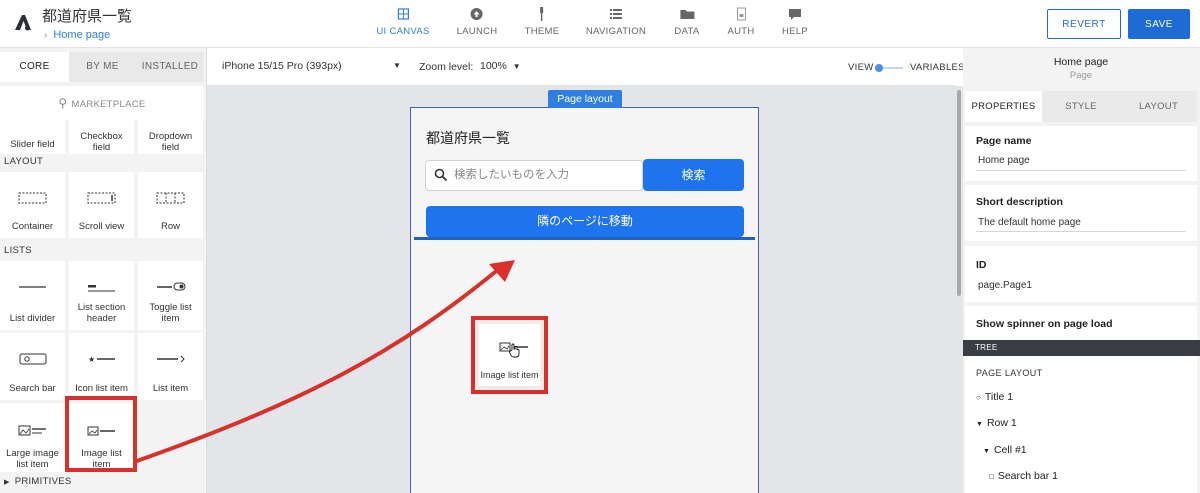 The height and width of the screenshot is (493, 1200). I want to click on panel-title: Home page, so click(1081, 62).